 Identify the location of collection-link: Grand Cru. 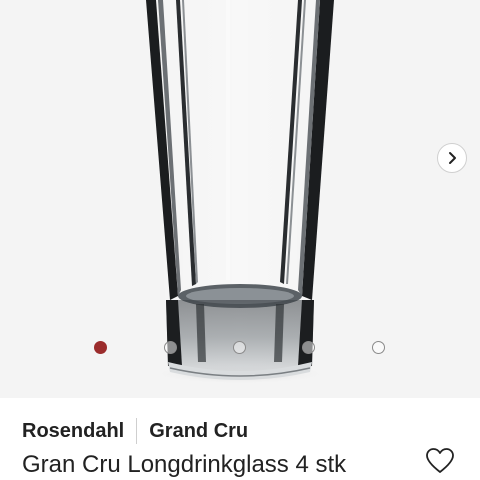
(198, 431).